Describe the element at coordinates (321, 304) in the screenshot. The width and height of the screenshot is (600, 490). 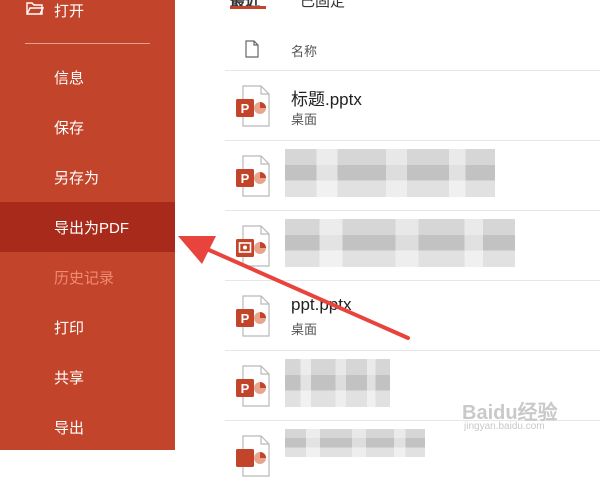
I see `file-name: ppt.pptx` at that location.